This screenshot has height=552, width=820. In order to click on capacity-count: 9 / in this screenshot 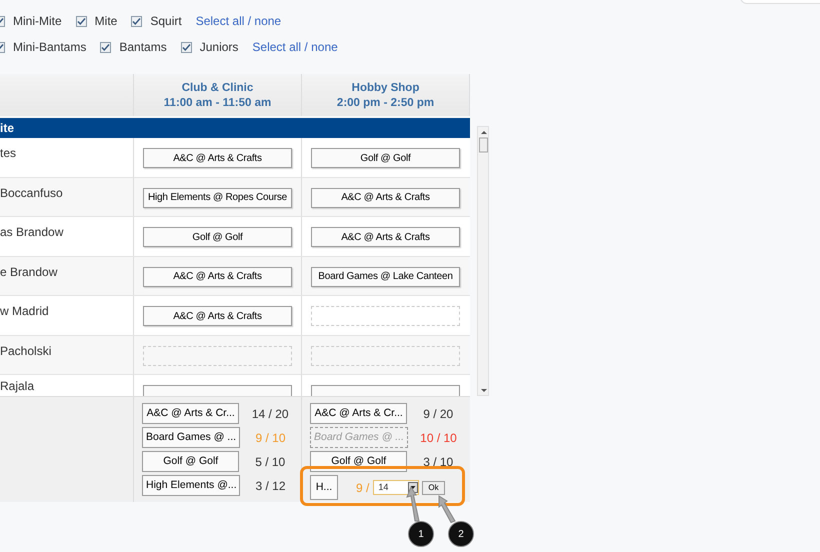, I will do `click(363, 488)`.